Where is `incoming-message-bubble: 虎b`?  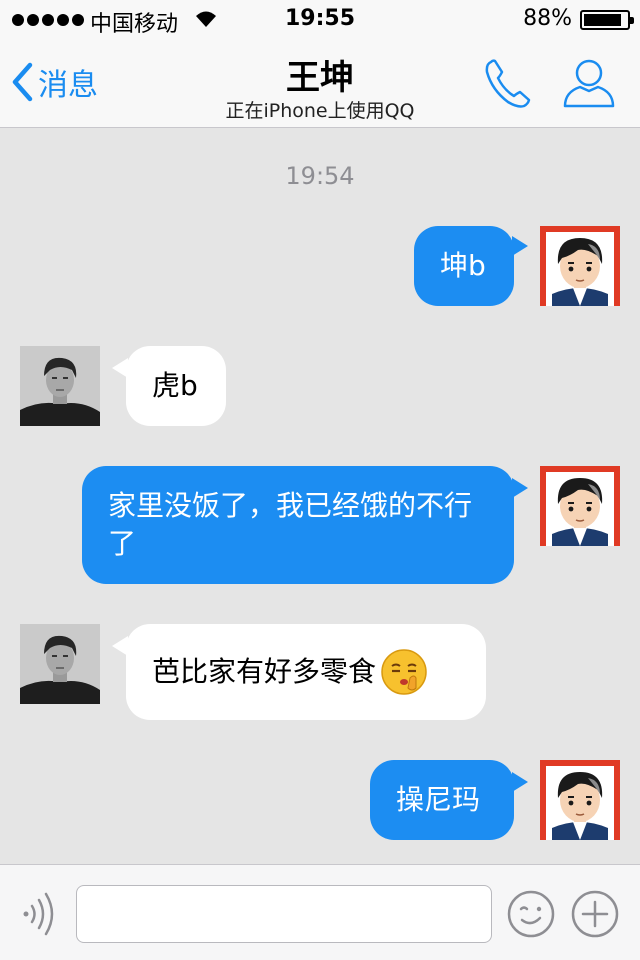
incoming-message-bubble: 虎b is located at coordinates (176, 386).